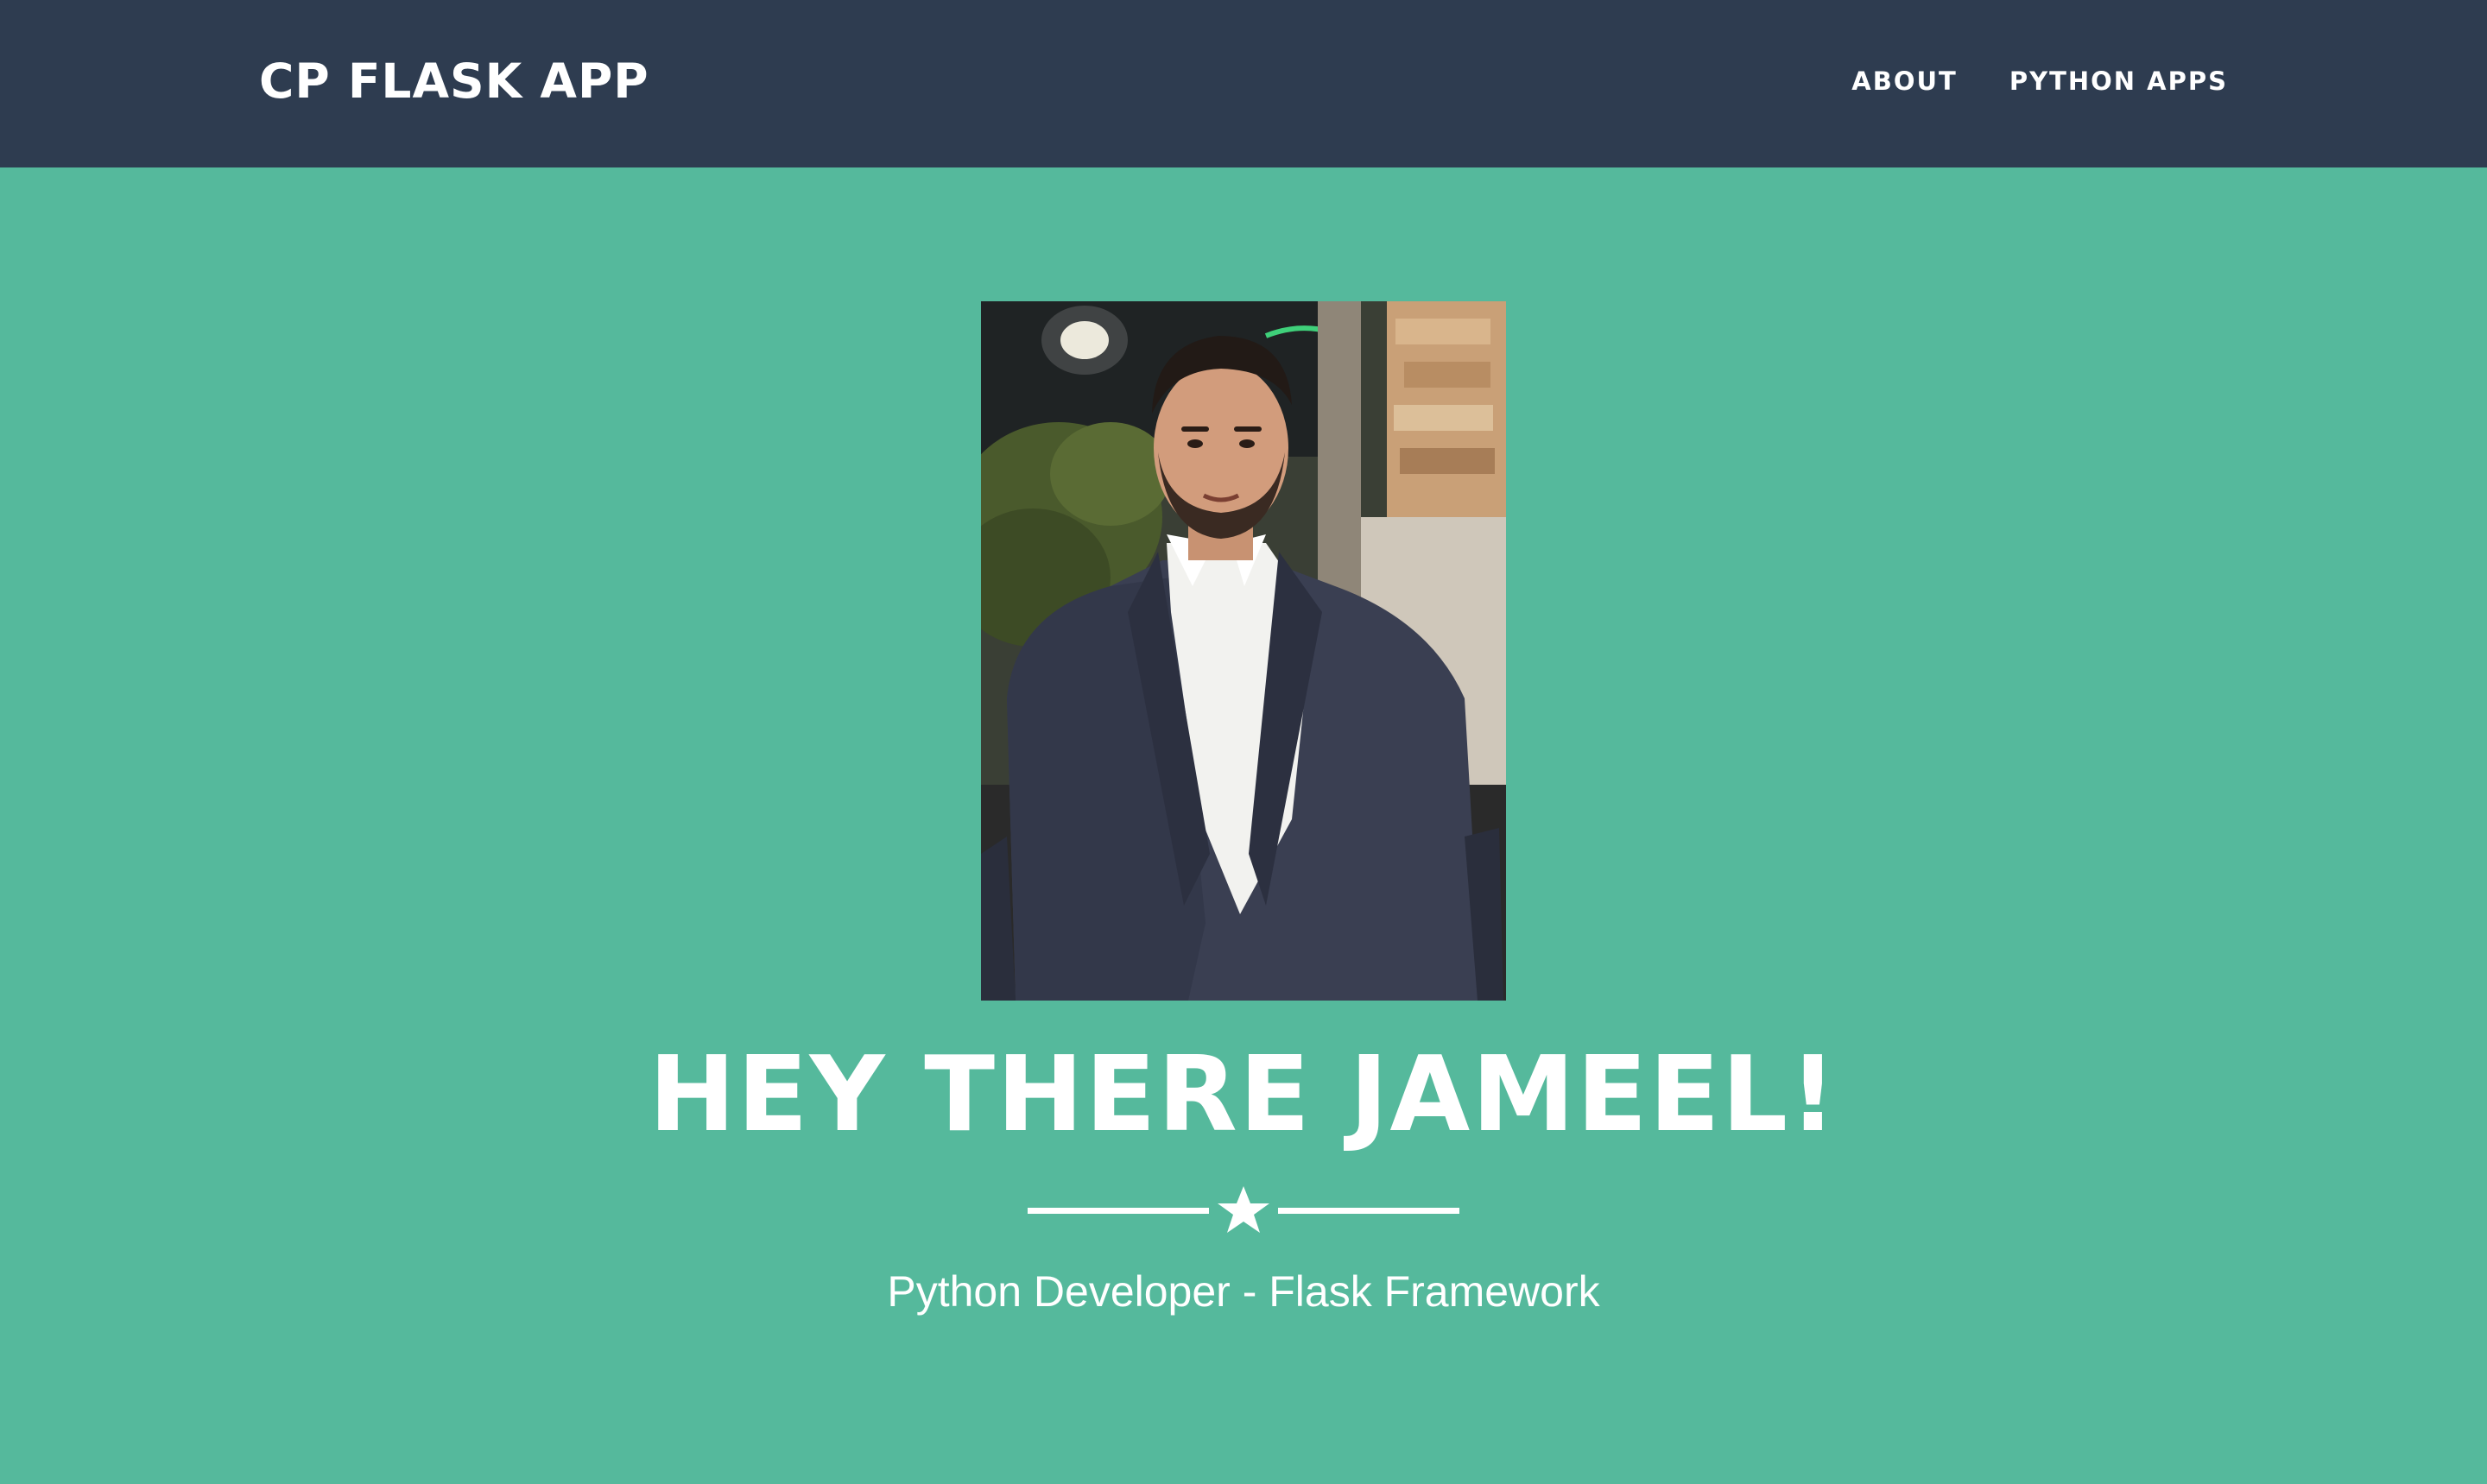  I want to click on divider-line-right, so click(1368, 1211).